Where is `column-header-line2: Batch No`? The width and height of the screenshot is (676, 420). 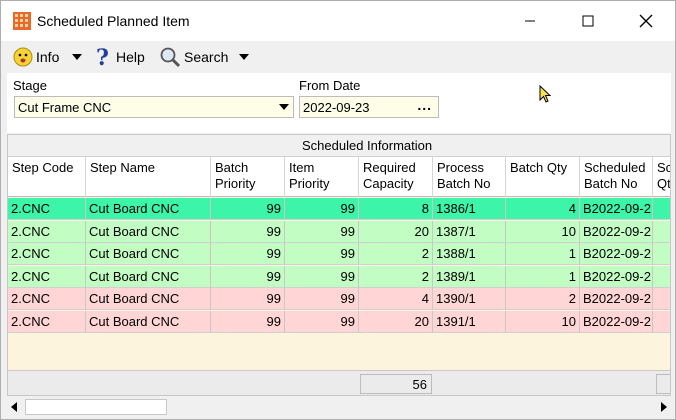 column-header-line2: Batch No is located at coordinates (611, 183).